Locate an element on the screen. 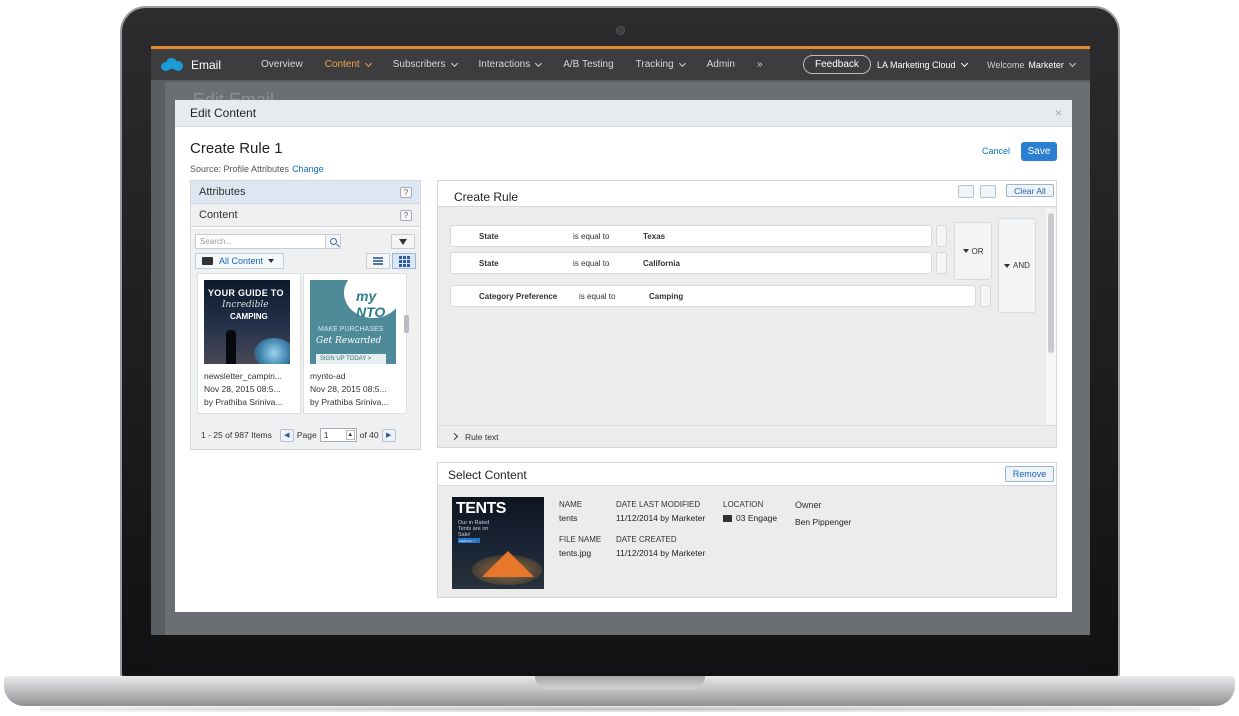  create-rule-title: Create Rule is located at coordinates (486, 197).